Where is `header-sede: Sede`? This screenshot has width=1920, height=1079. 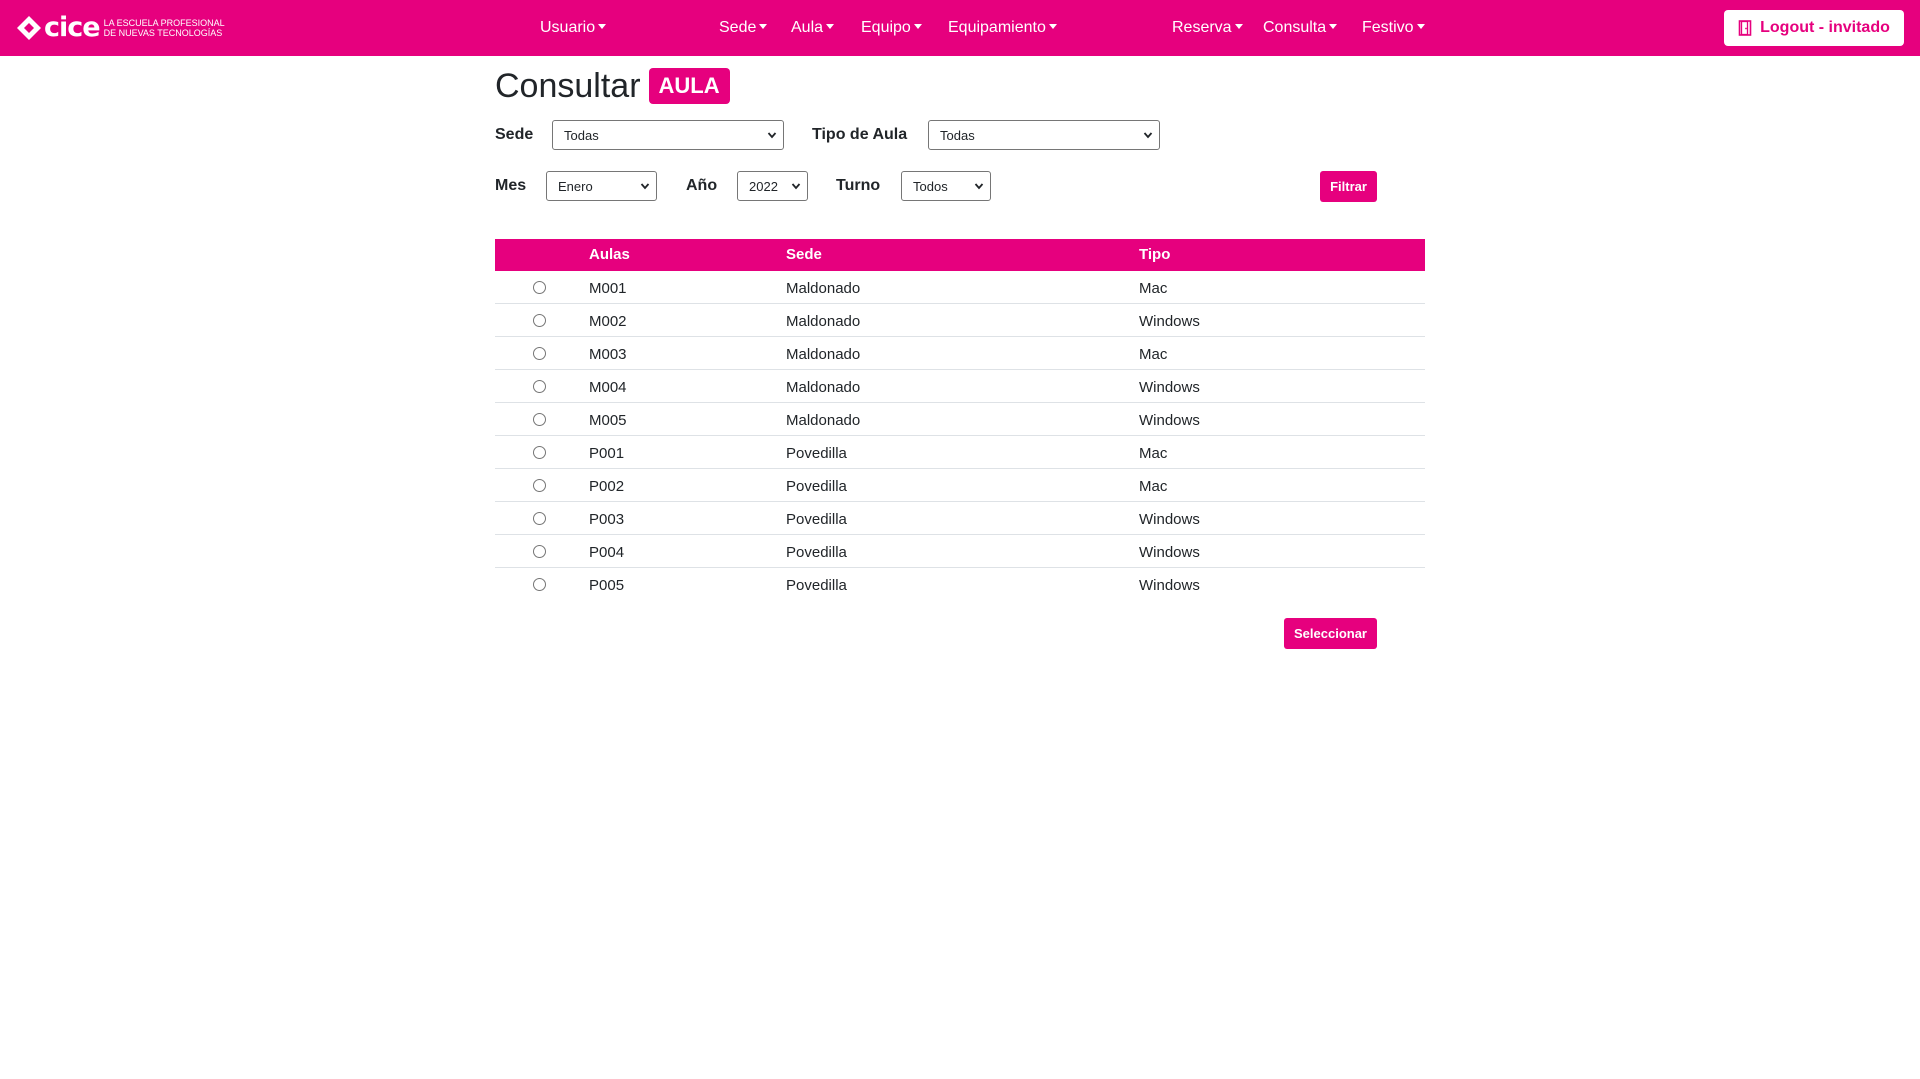 header-sede: Sede is located at coordinates (804, 254).